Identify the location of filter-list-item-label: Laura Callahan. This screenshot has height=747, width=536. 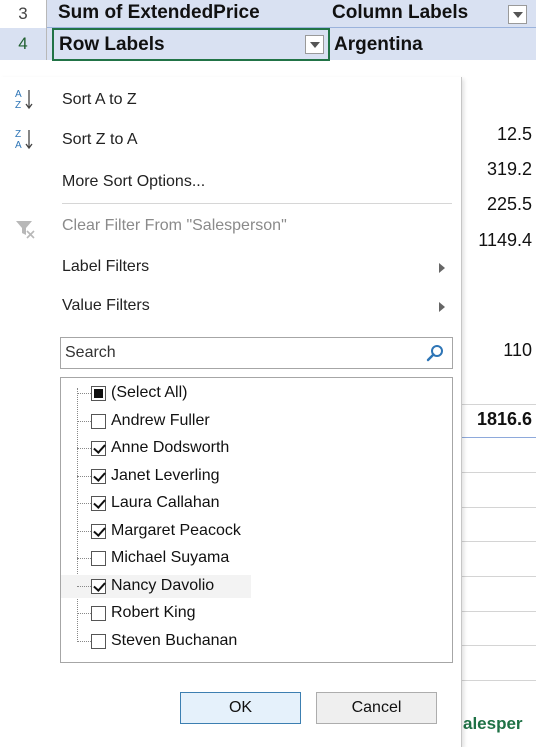
(165, 502).